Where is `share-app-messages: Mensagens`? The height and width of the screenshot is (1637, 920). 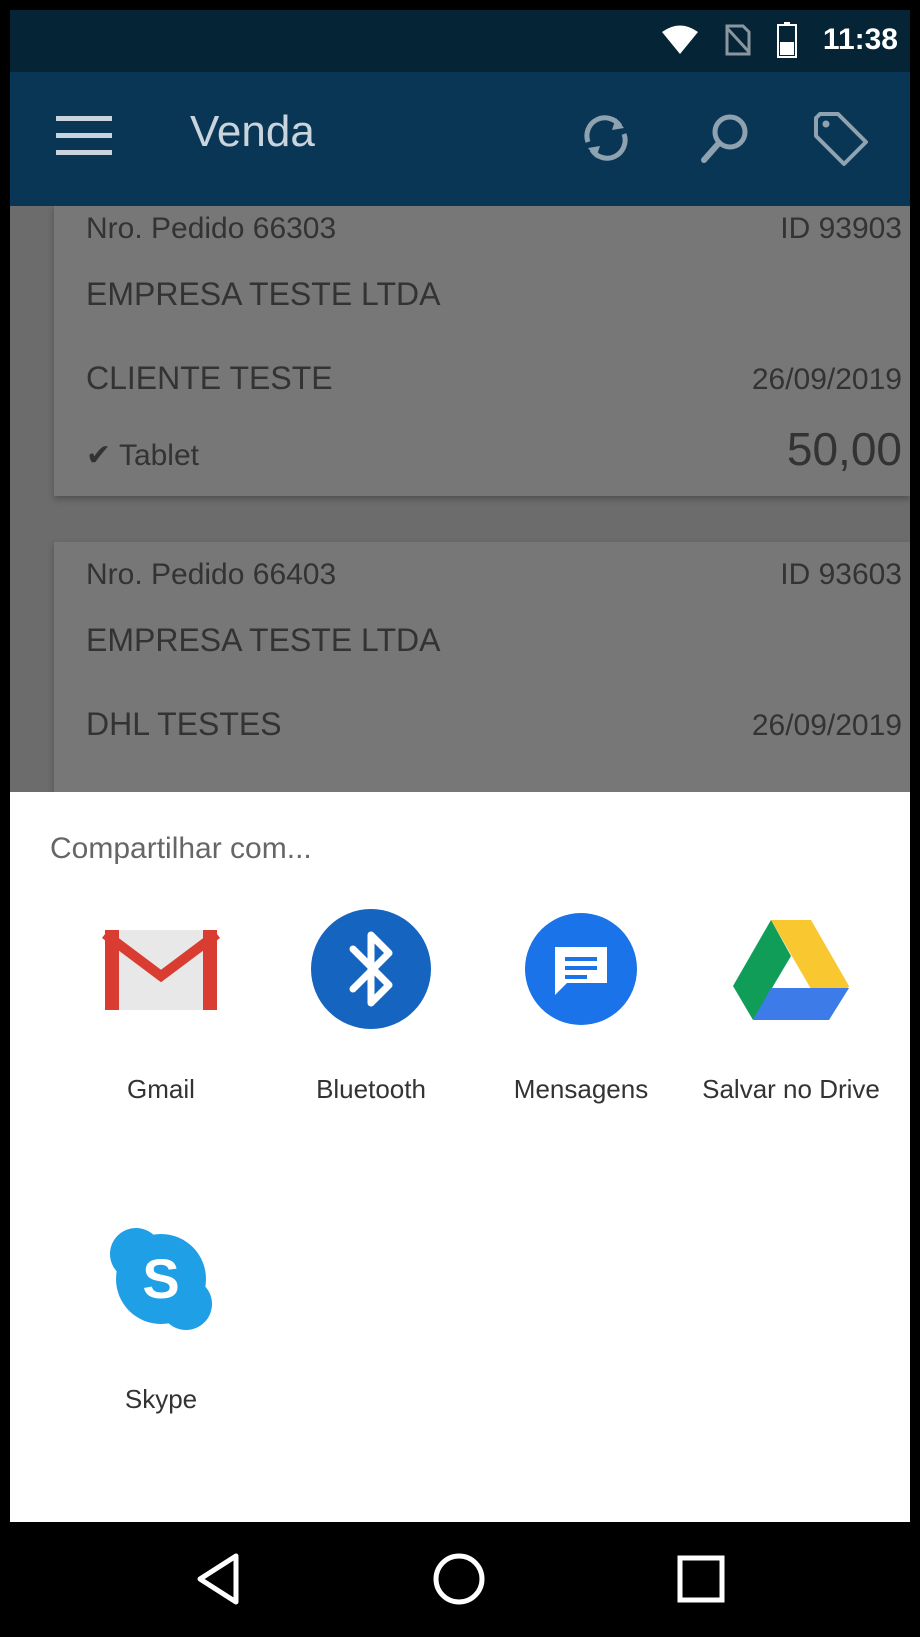 share-app-messages: Mensagens is located at coordinates (581, 1005).